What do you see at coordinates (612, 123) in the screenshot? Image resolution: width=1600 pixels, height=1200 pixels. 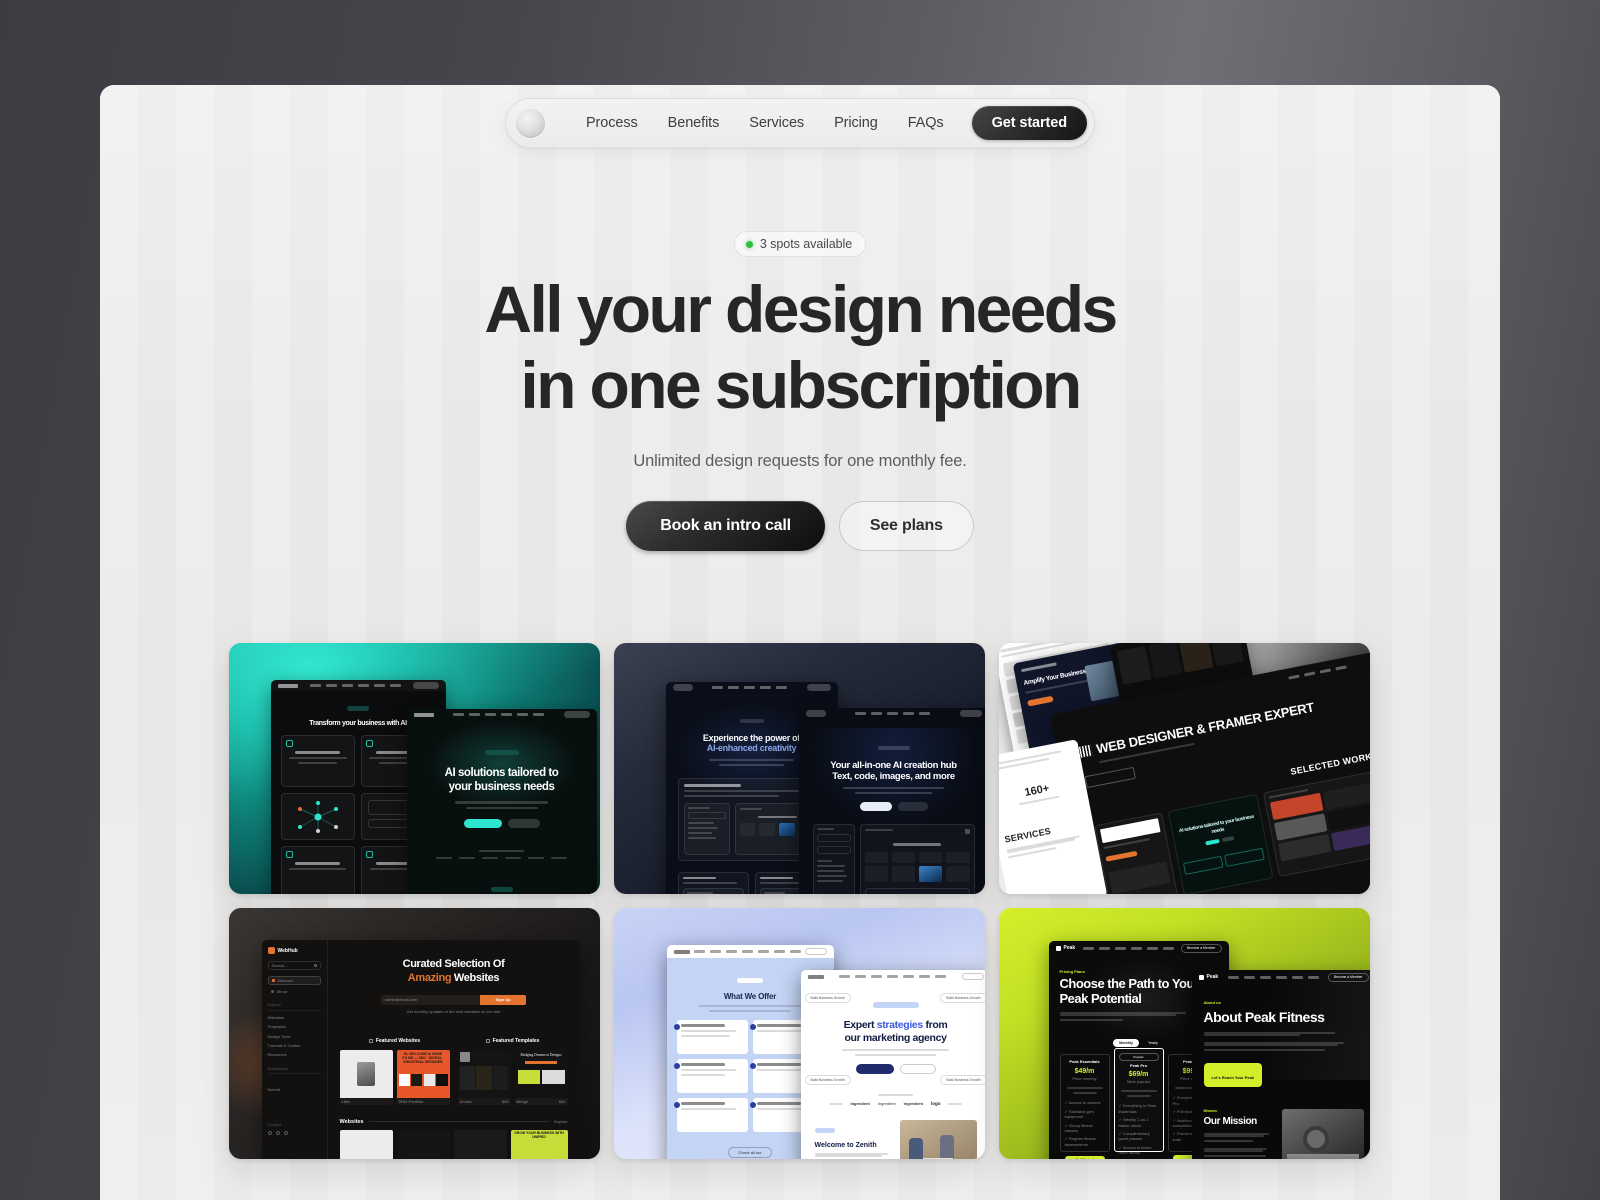 I see `nav-link-process: Process` at bounding box center [612, 123].